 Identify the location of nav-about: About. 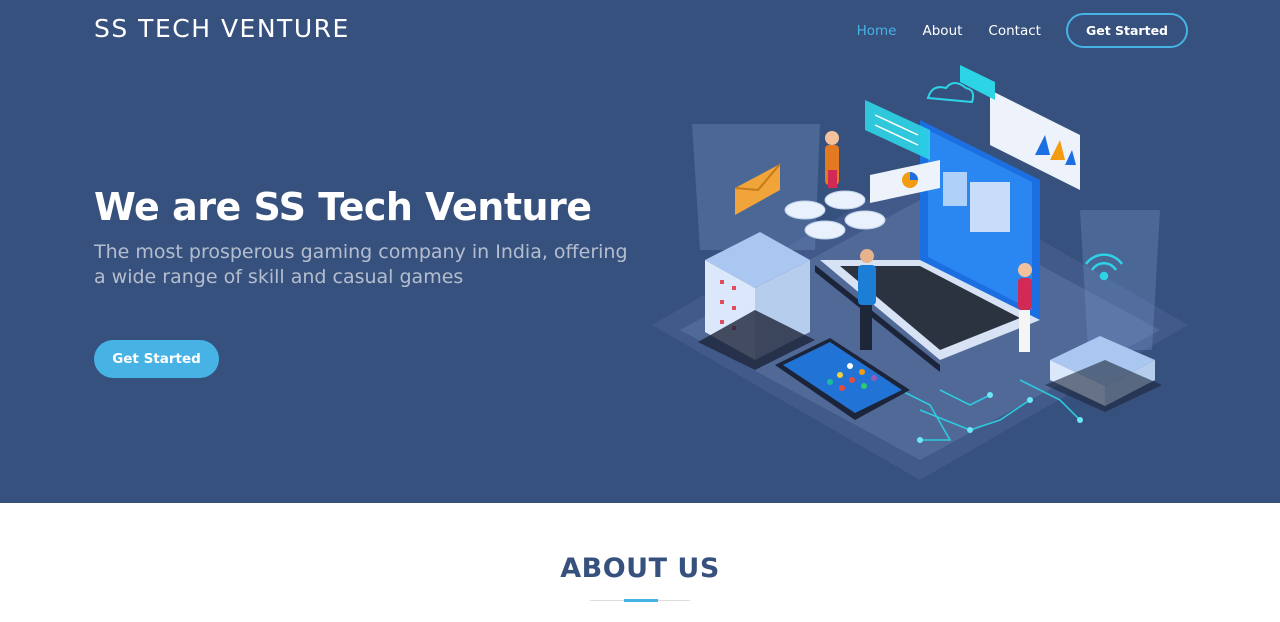
(943, 31).